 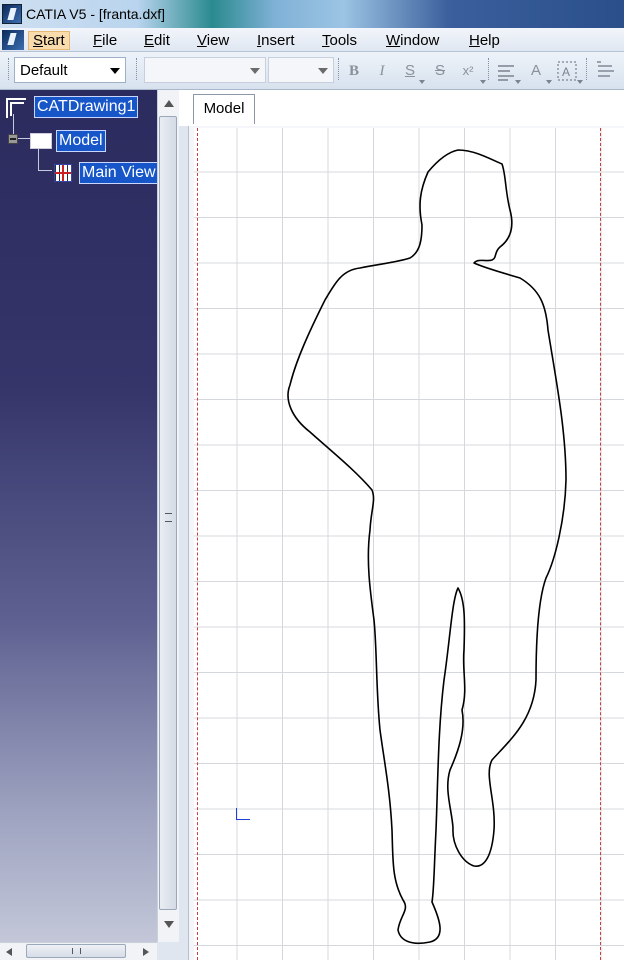 What do you see at coordinates (105, 173) in the screenshot?
I see `tree-item-main-view: Main View` at bounding box center [105, 173].